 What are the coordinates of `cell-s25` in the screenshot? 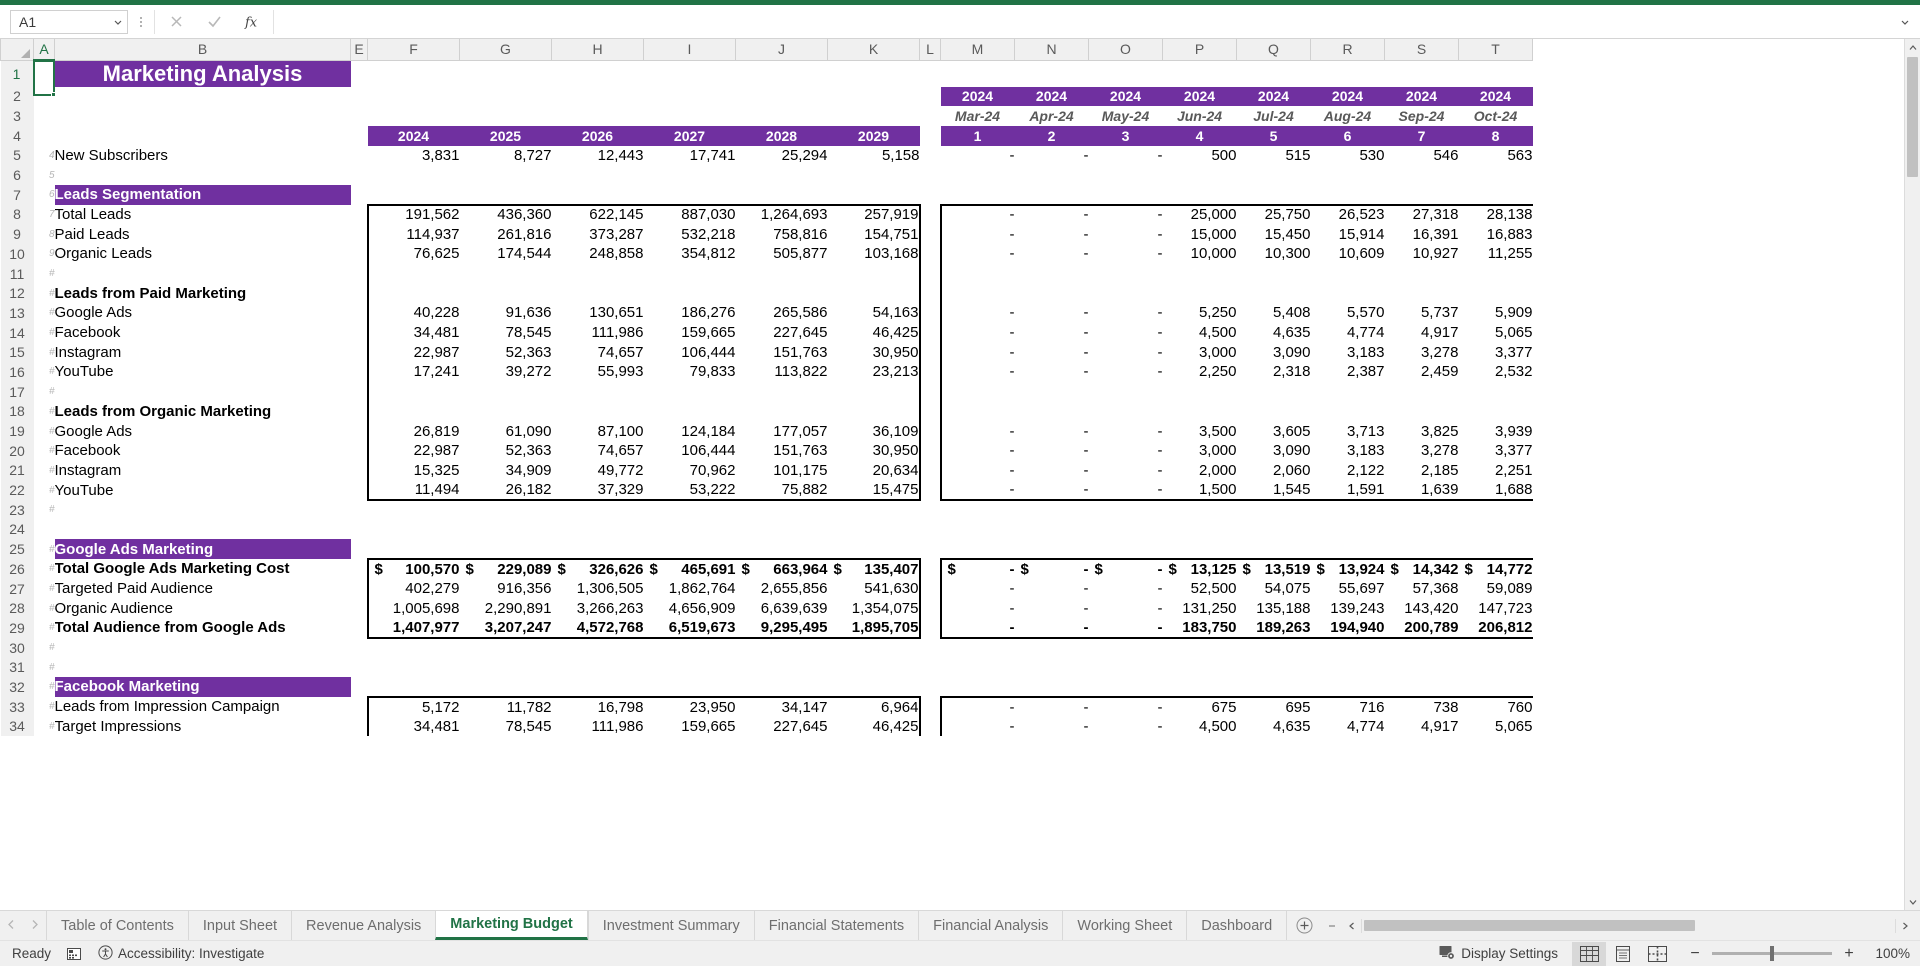 It's located at (1422, 549).